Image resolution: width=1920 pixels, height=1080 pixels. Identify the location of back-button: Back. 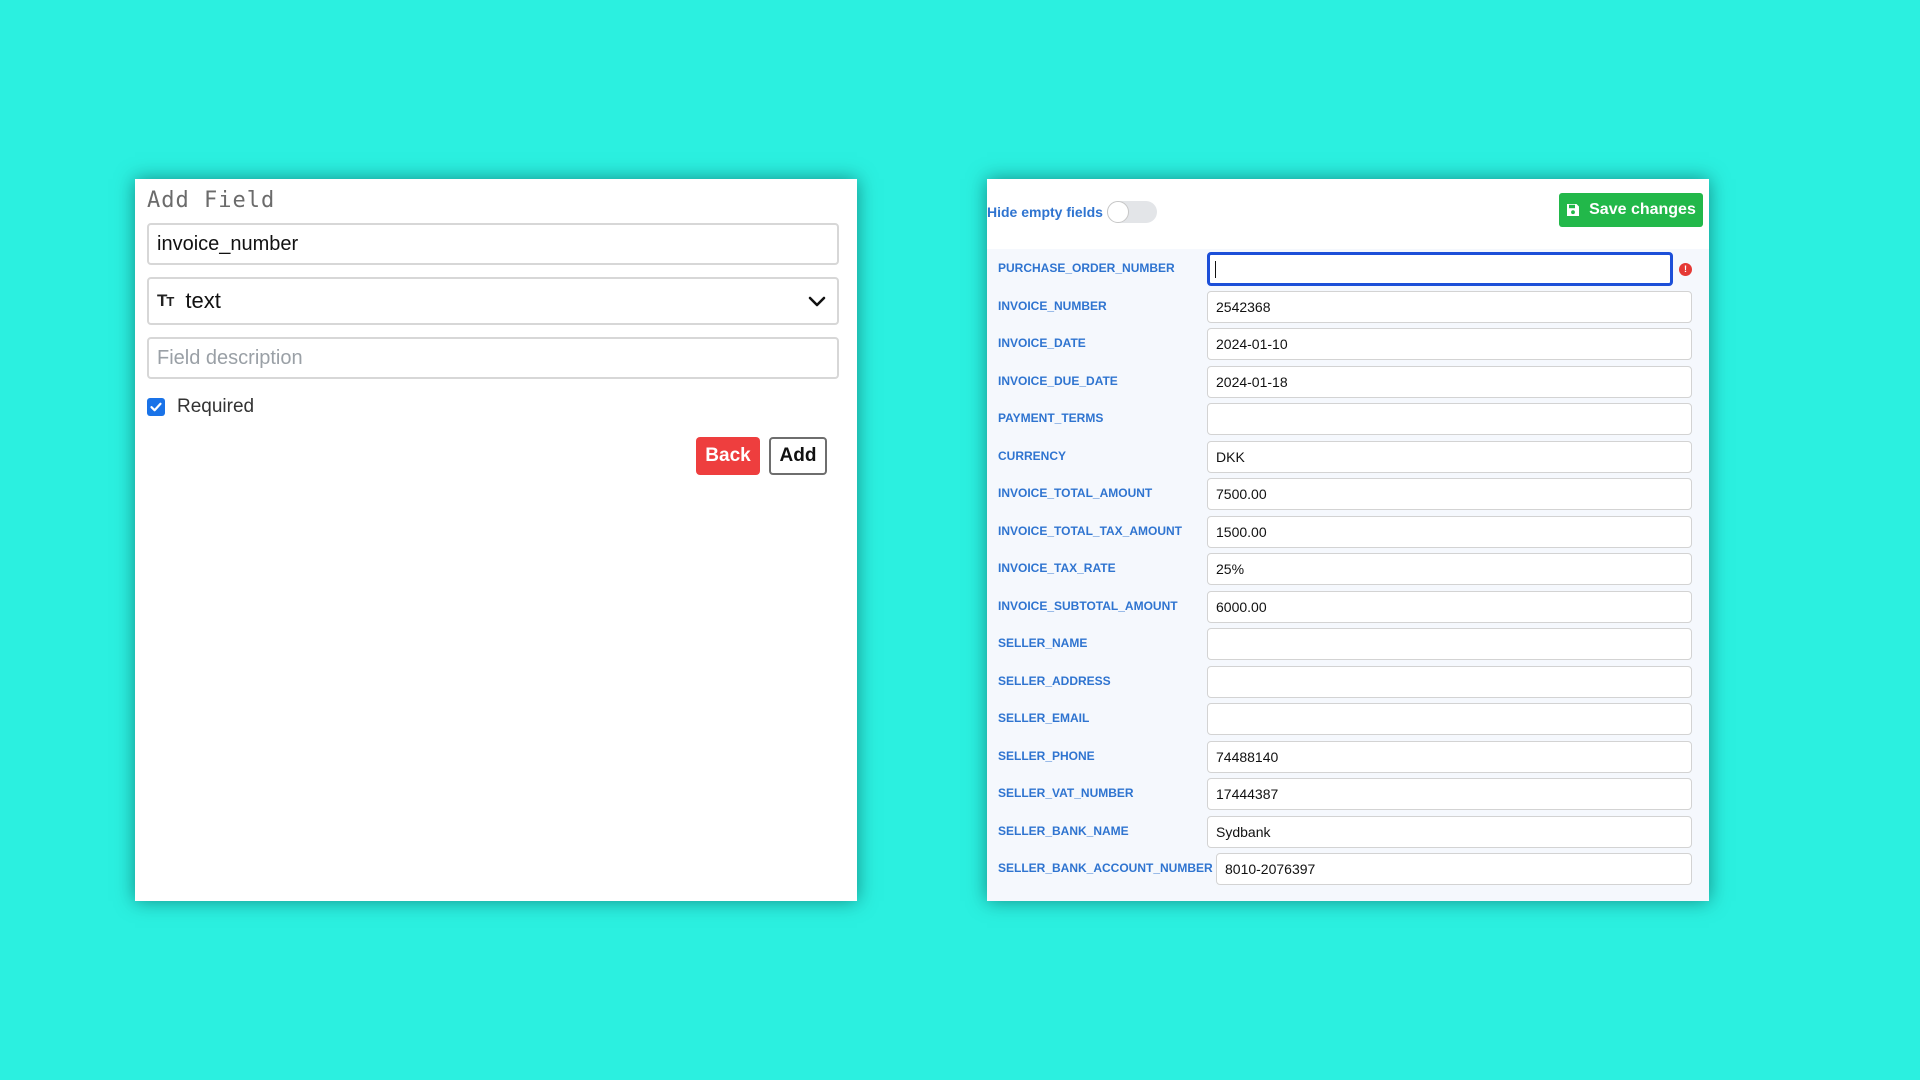
(728, 456).